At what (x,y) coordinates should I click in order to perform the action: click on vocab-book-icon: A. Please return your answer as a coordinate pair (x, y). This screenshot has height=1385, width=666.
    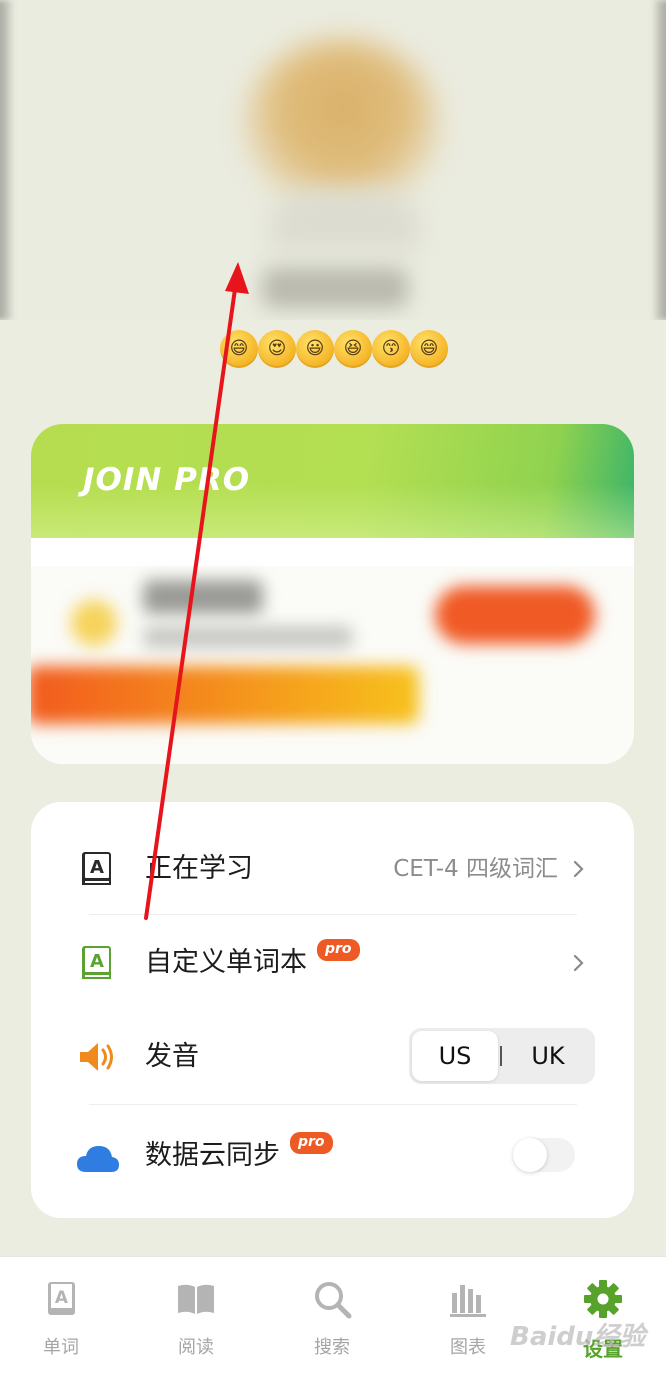
    Looking at the image, I should click on (96, 868).